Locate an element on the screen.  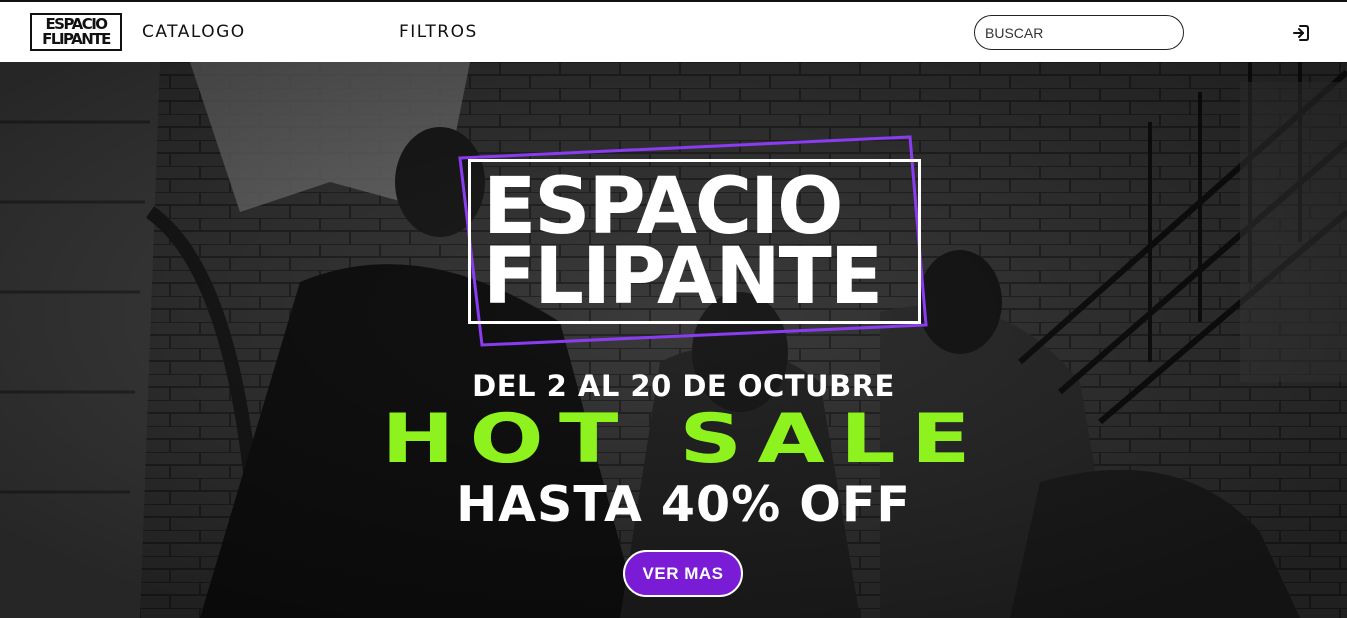
login-icon is located at coordinates (1301, 33).